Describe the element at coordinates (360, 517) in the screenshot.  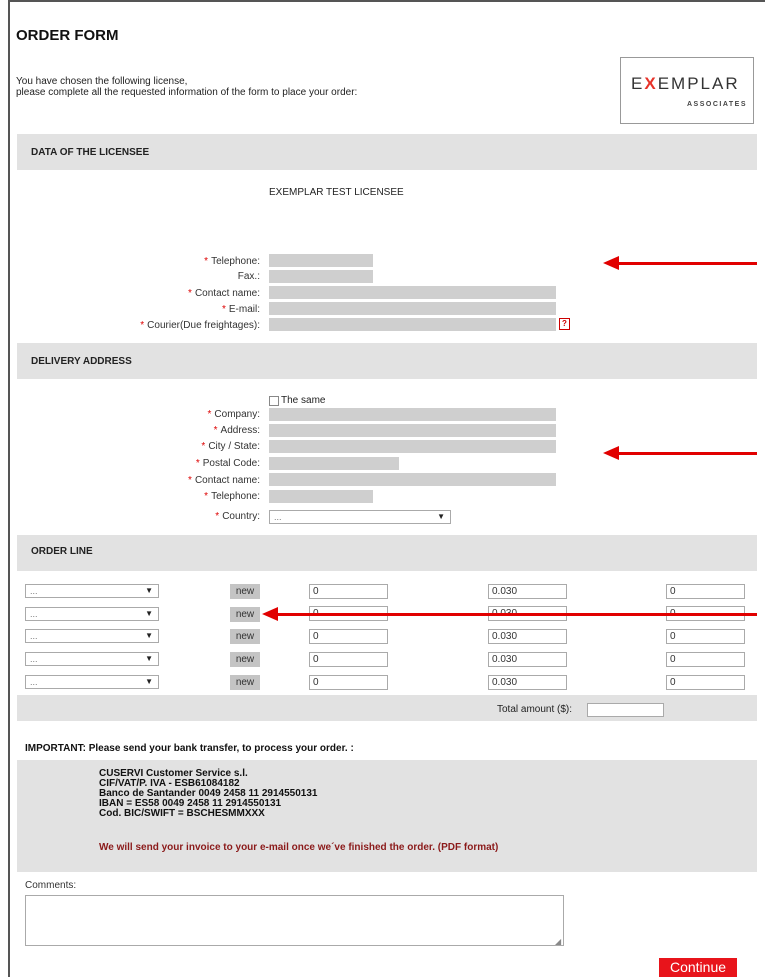
I see `country-select: ... ▼` at that location.